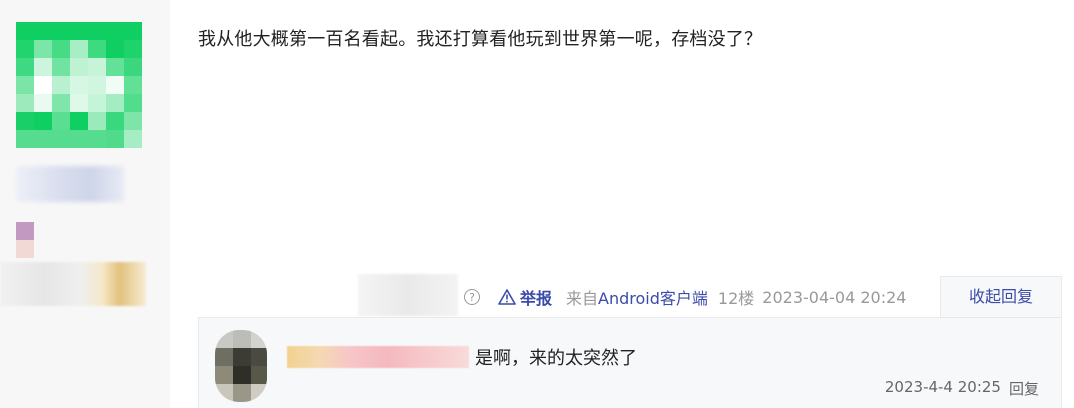 This screenshot has width=1074, height=408. Describe the element at coordinates (378, 357) in the screenshot. I see `reply-username-blurred` at that location.